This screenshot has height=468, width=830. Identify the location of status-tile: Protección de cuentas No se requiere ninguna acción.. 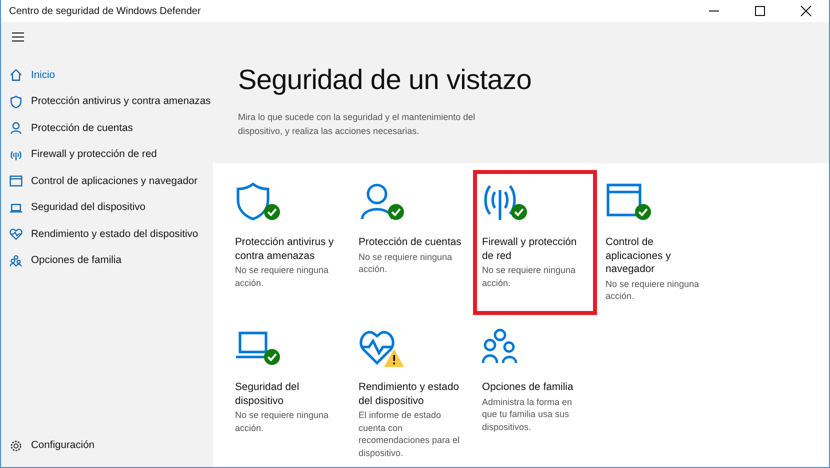
(411, 242).